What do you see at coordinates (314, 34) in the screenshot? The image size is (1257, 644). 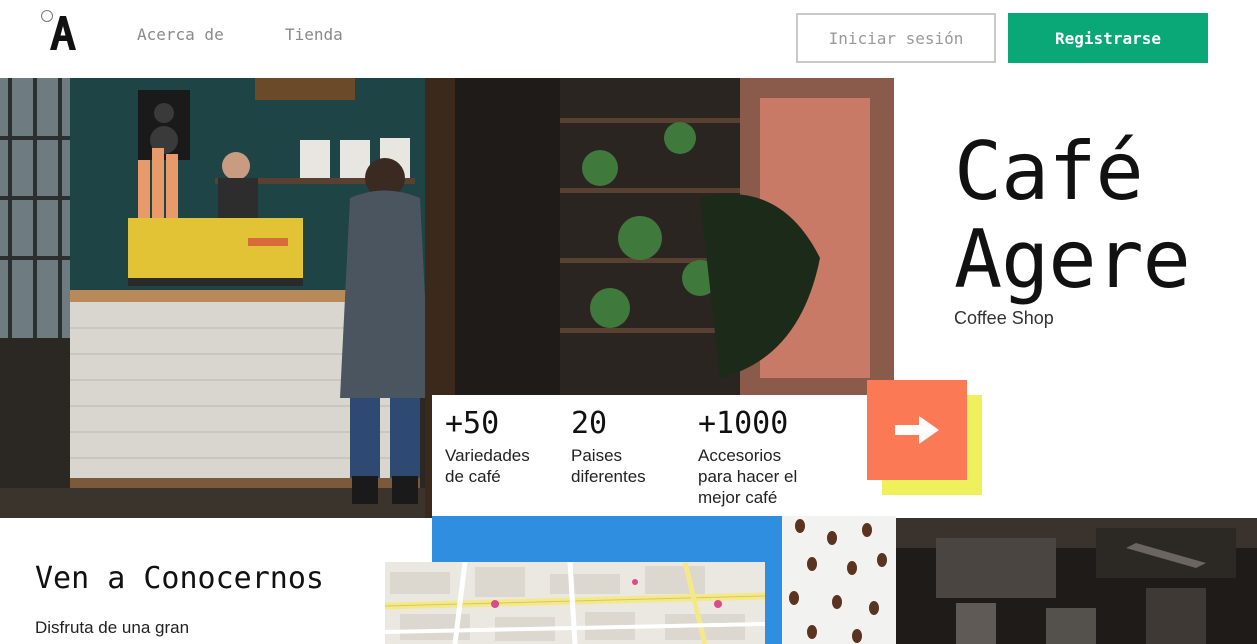 I see `nav-link-store: Tienda` at bounding box center [314, 34].